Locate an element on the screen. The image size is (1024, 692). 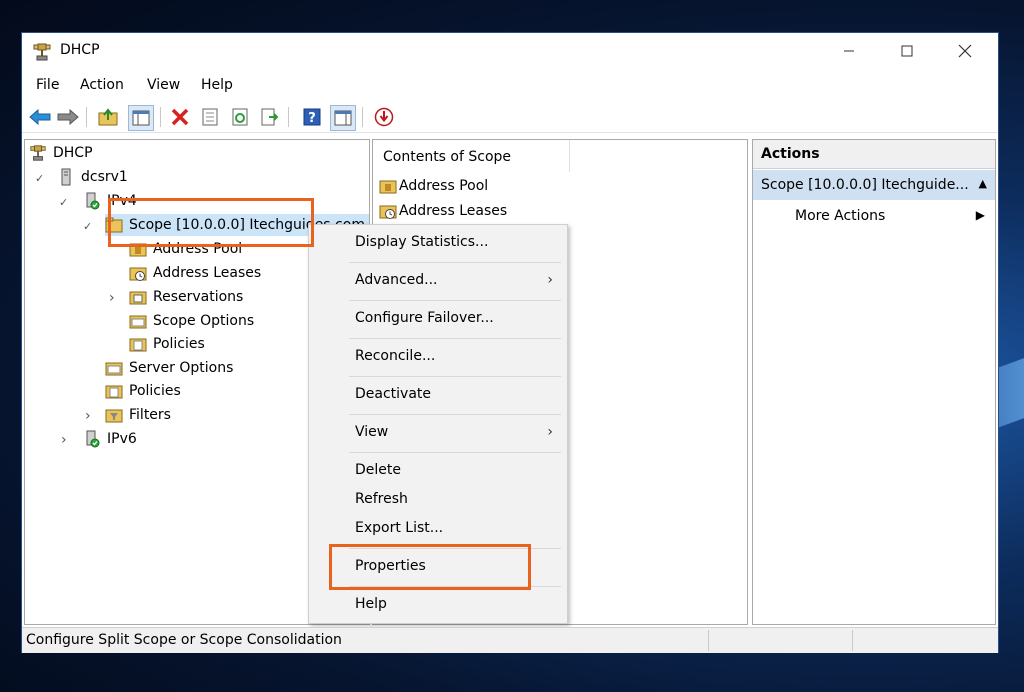
export-list-icon is located at coordinates (270, 117).